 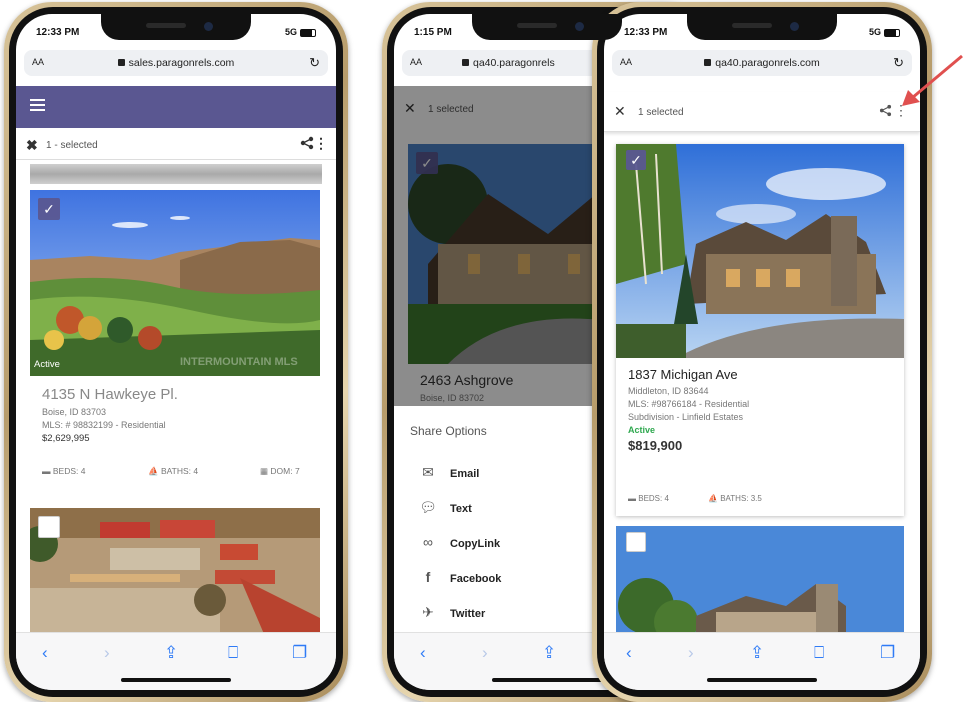 What do you see at coordinates (428, 542) in the screenshot?
I see `link-icon: ∞` at bounding box center [428, 542].